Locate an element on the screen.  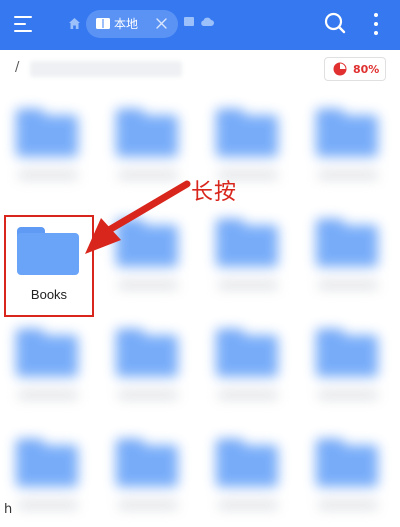
path-breadcrumb-redacted is located at coordinates (106, 69).